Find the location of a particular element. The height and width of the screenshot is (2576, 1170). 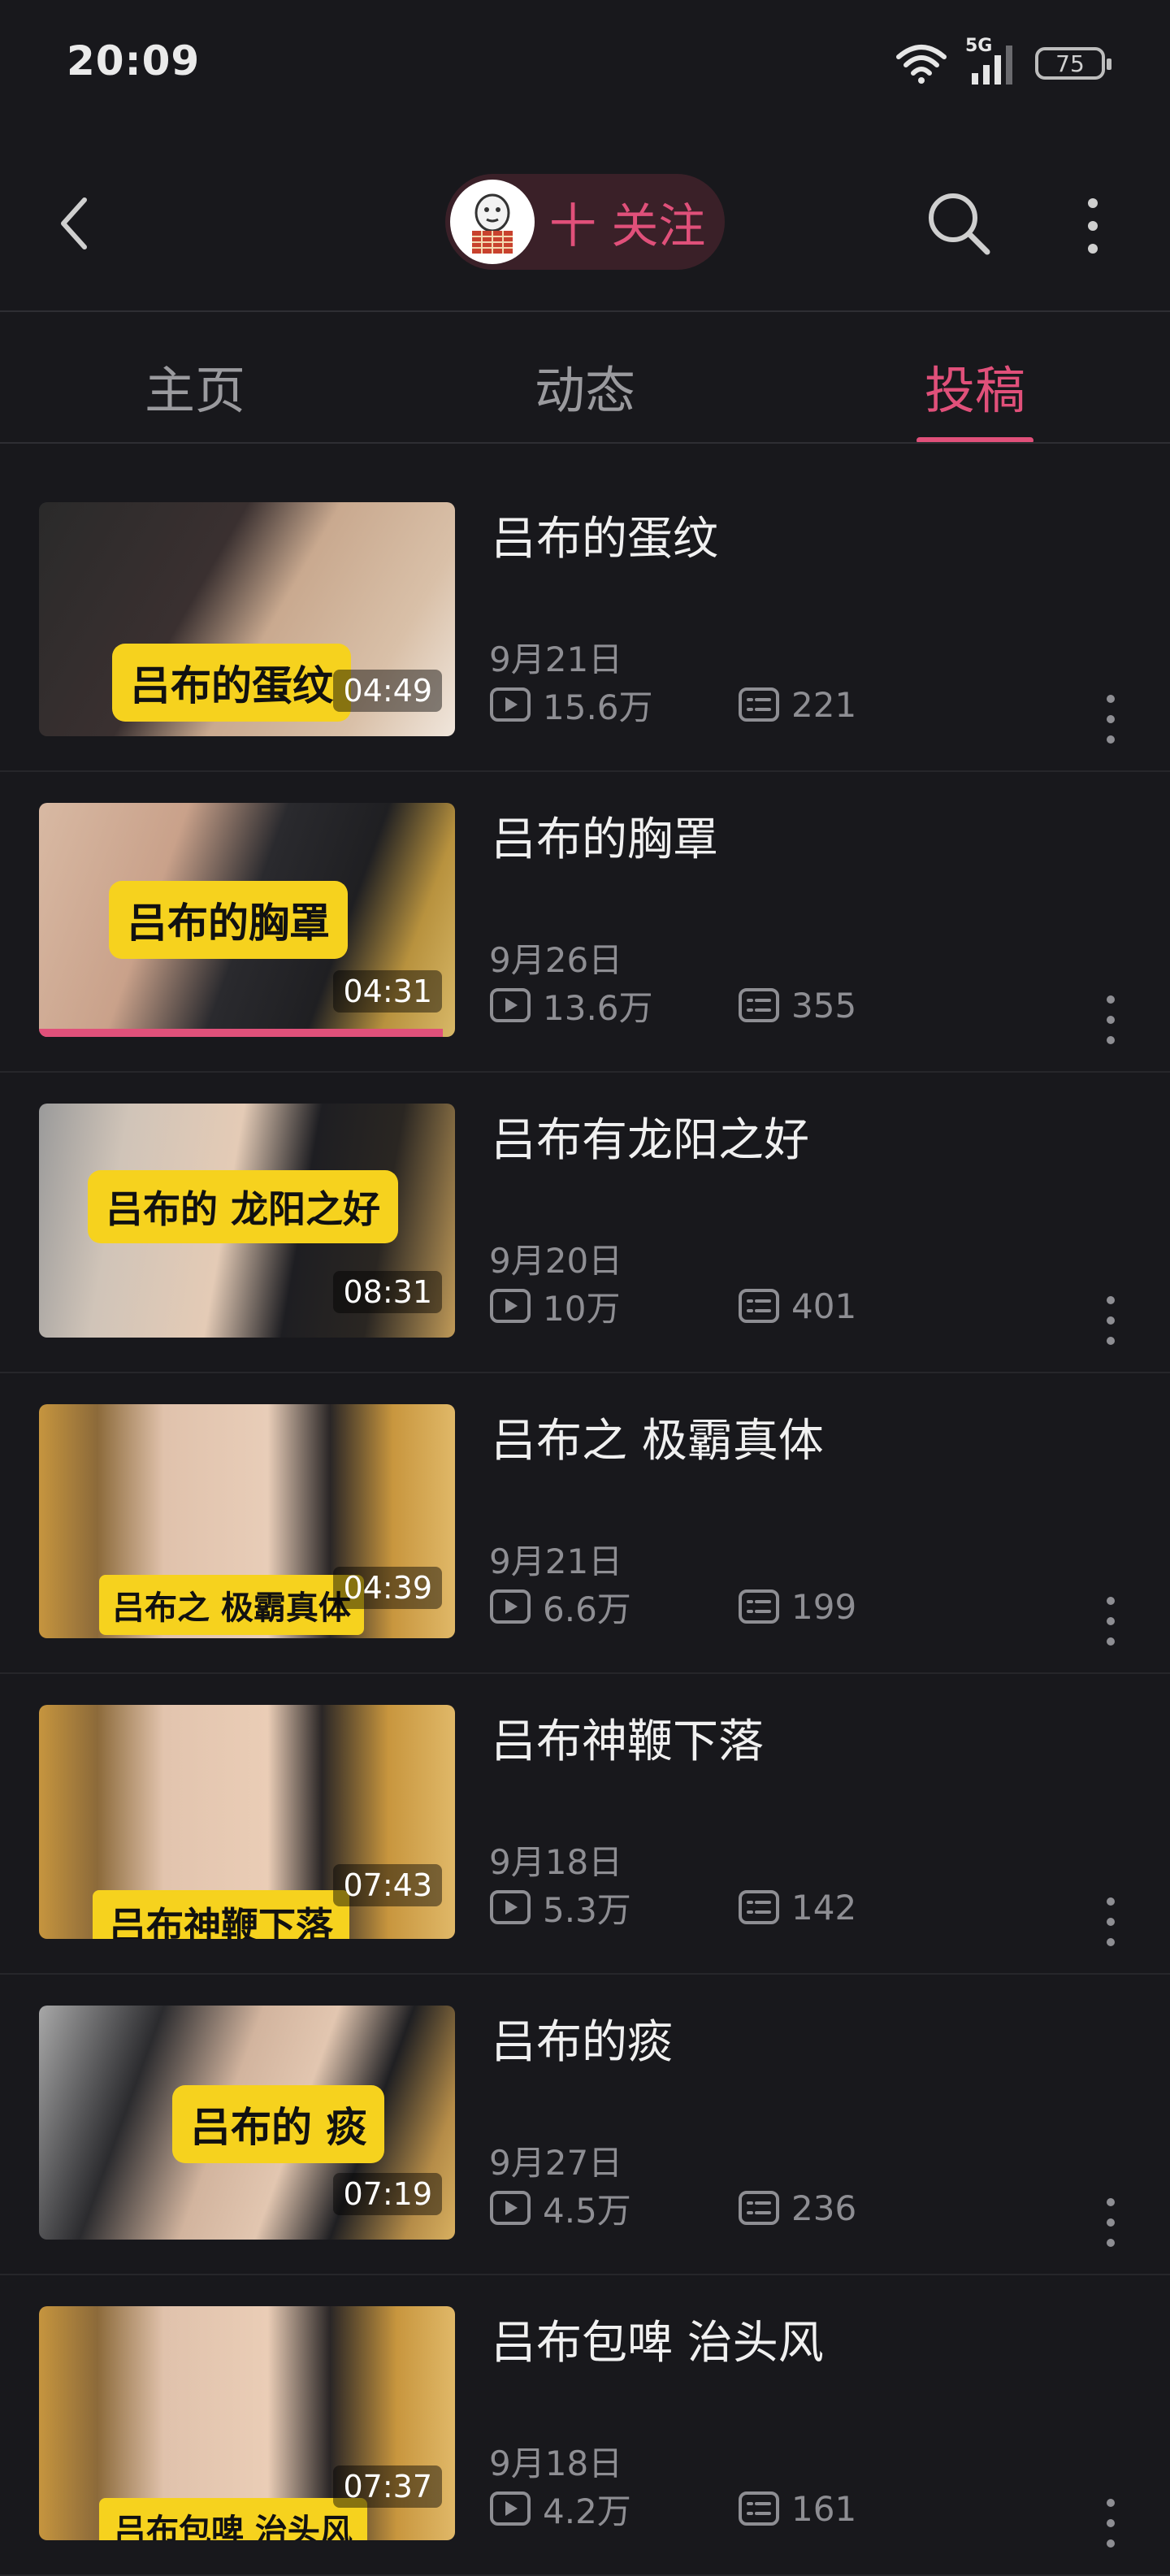

more-options-icon is located at coordinates (1093, 225).